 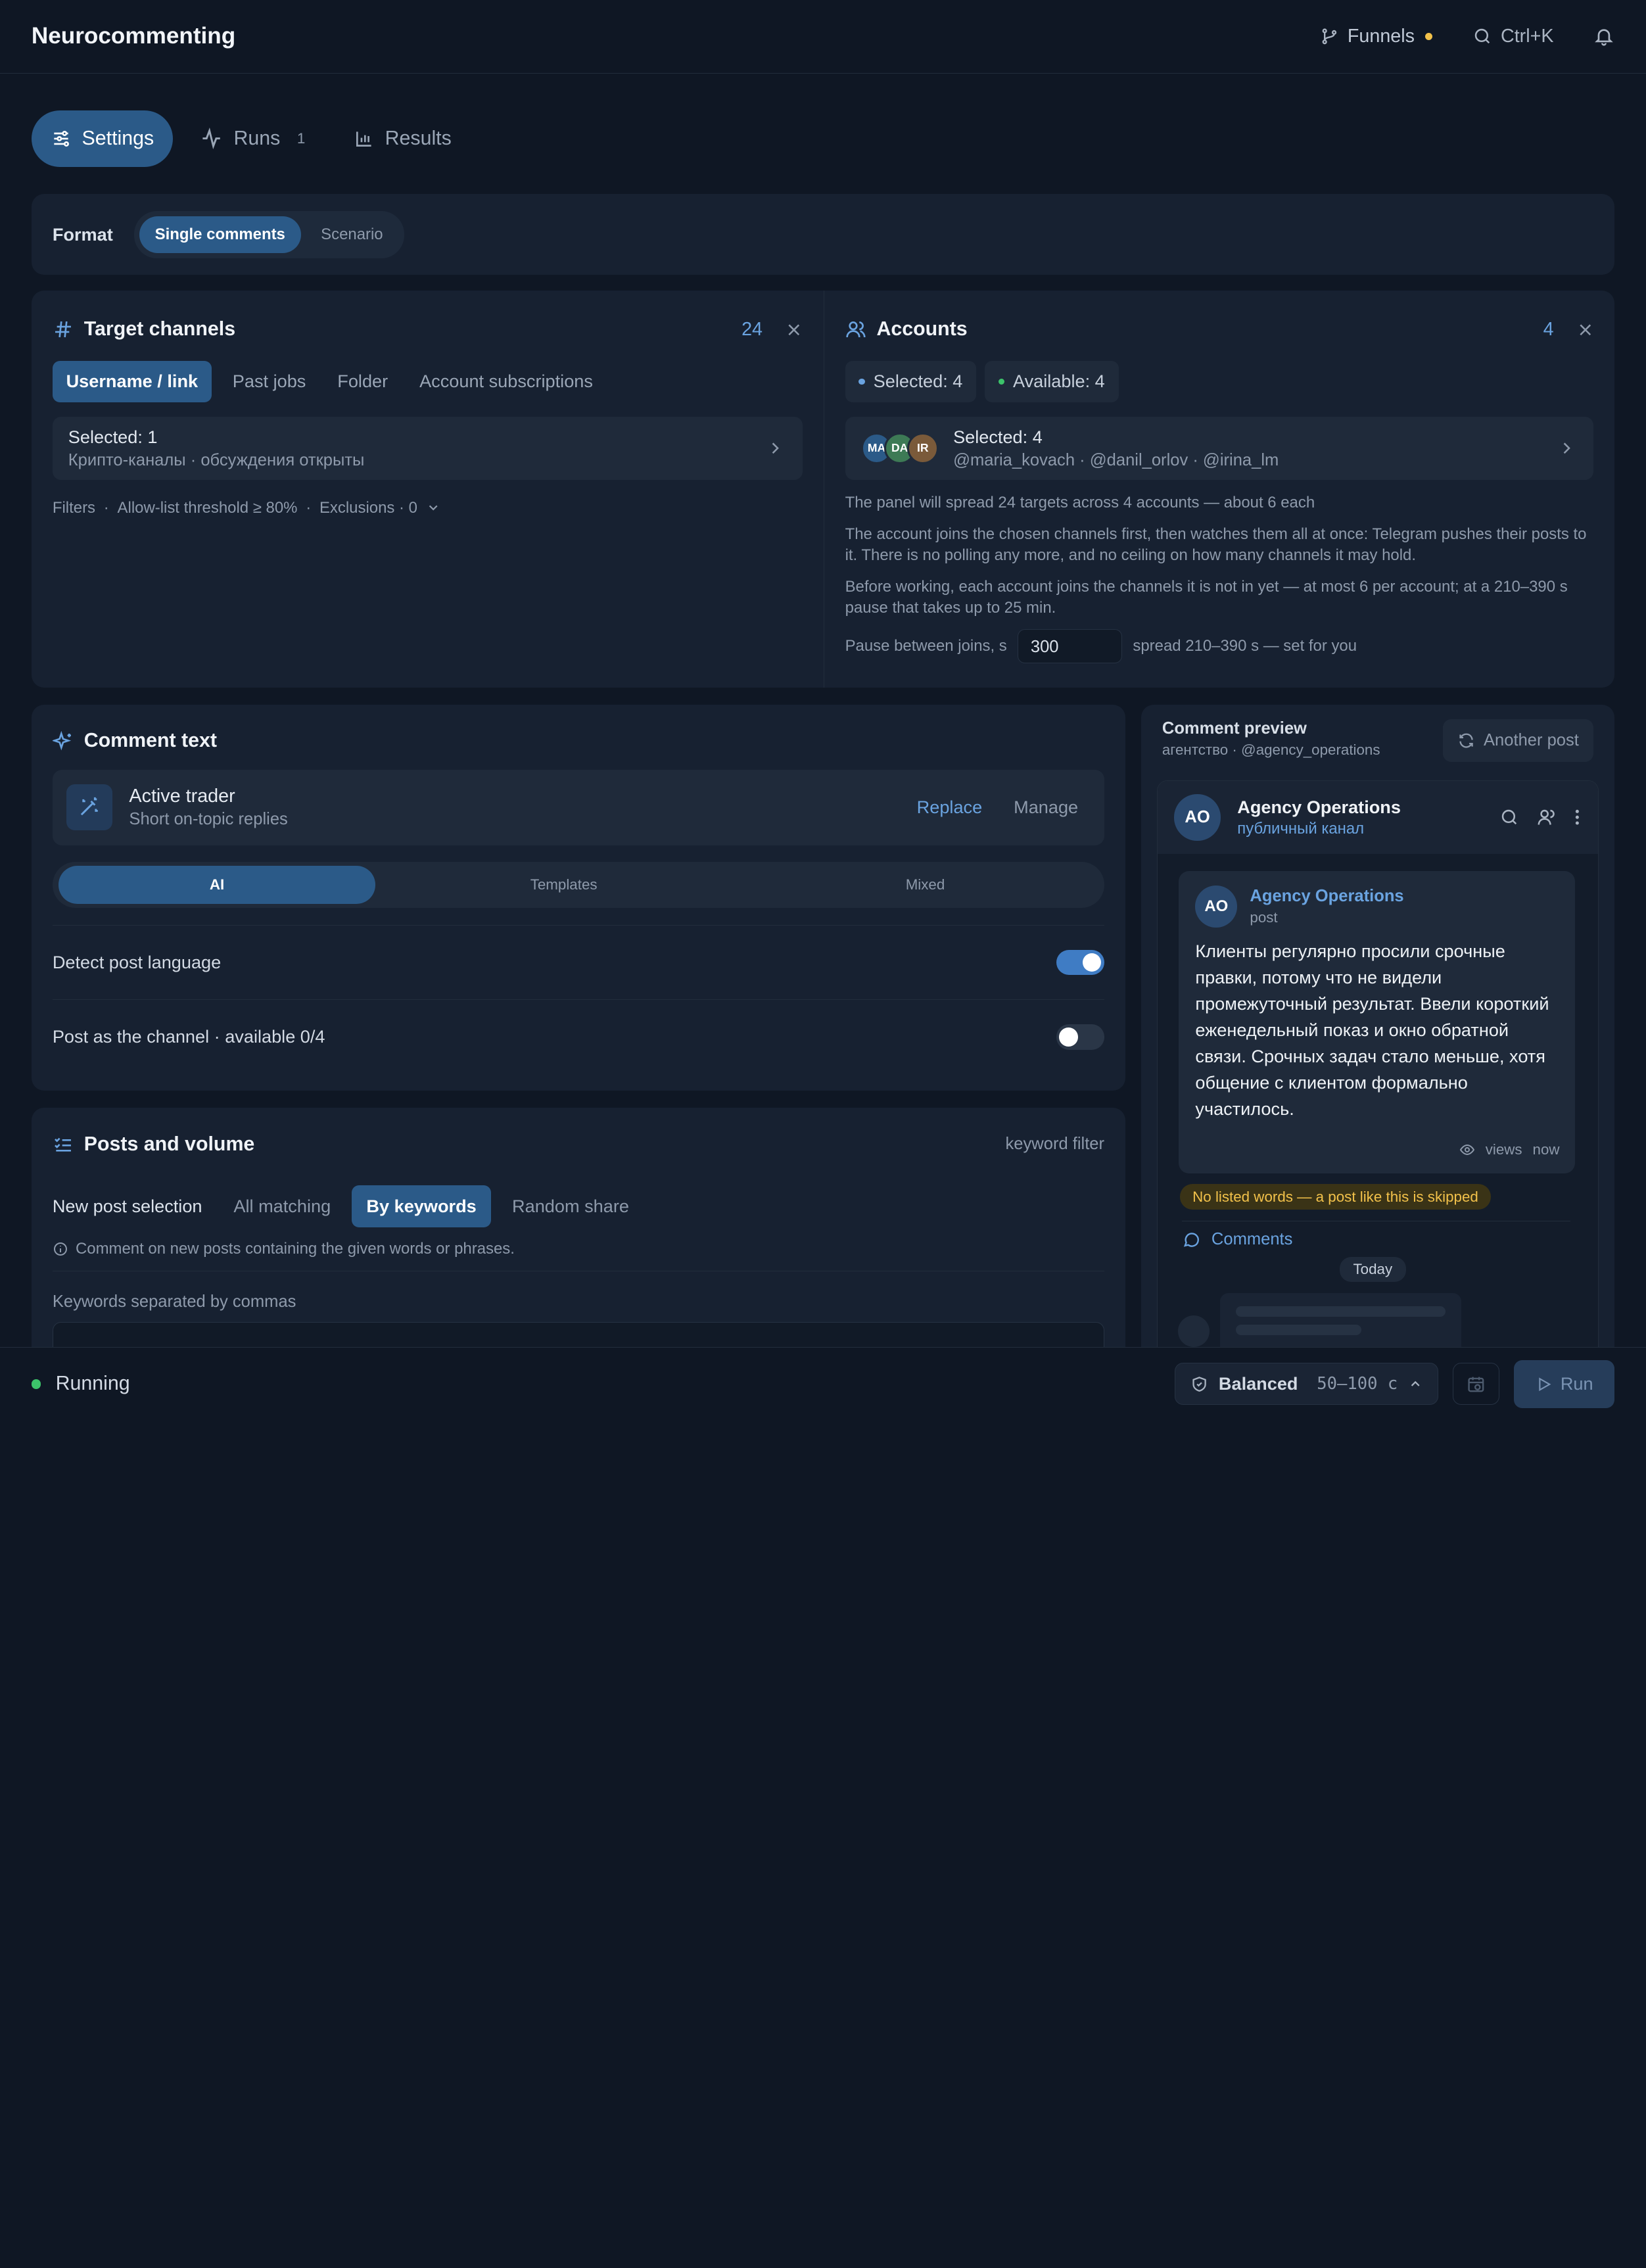 I want to click on tab-runs-label: Runs, so click(x=257, y=138).